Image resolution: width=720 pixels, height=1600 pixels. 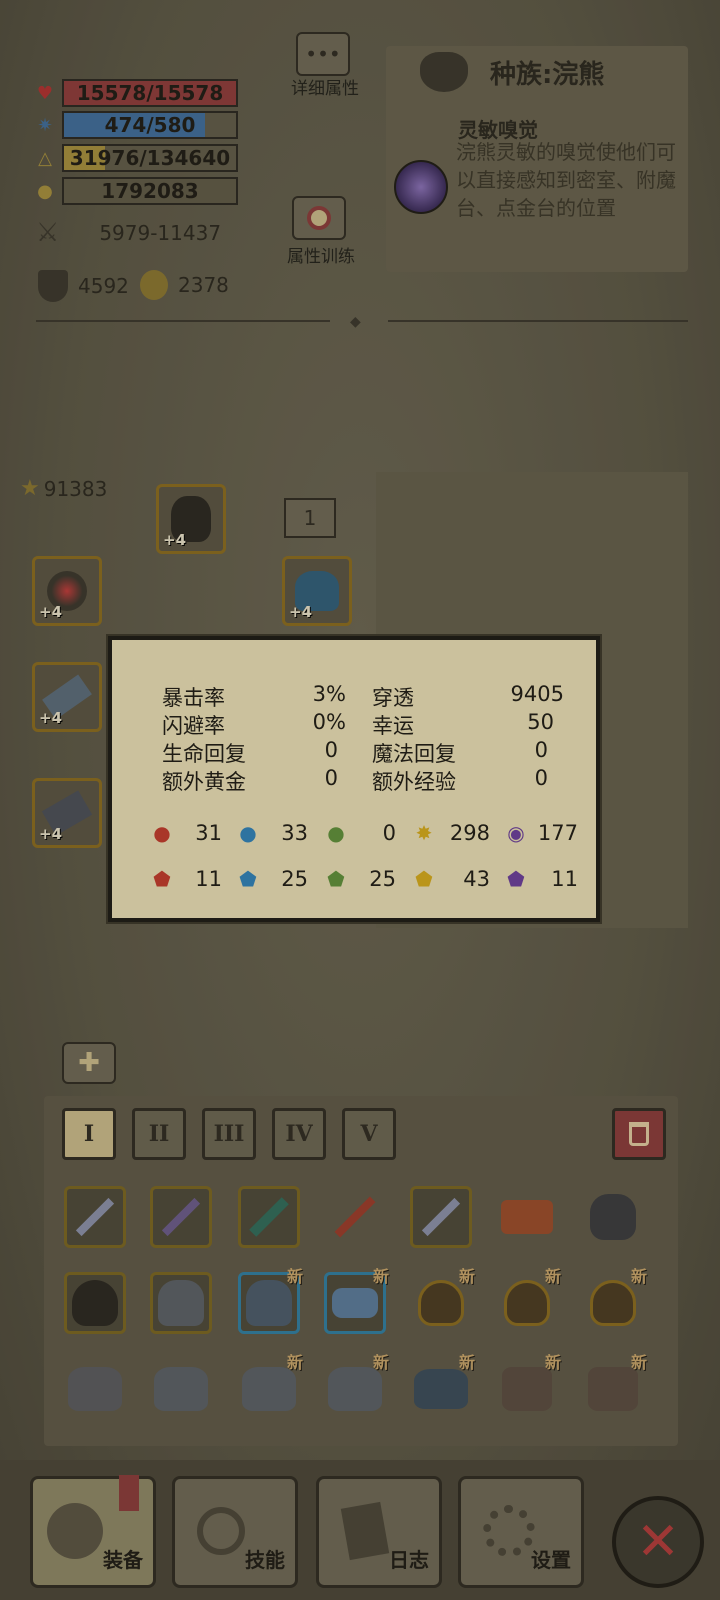 I want to click on tab-page-2: II, so click(x=159, y=1134).